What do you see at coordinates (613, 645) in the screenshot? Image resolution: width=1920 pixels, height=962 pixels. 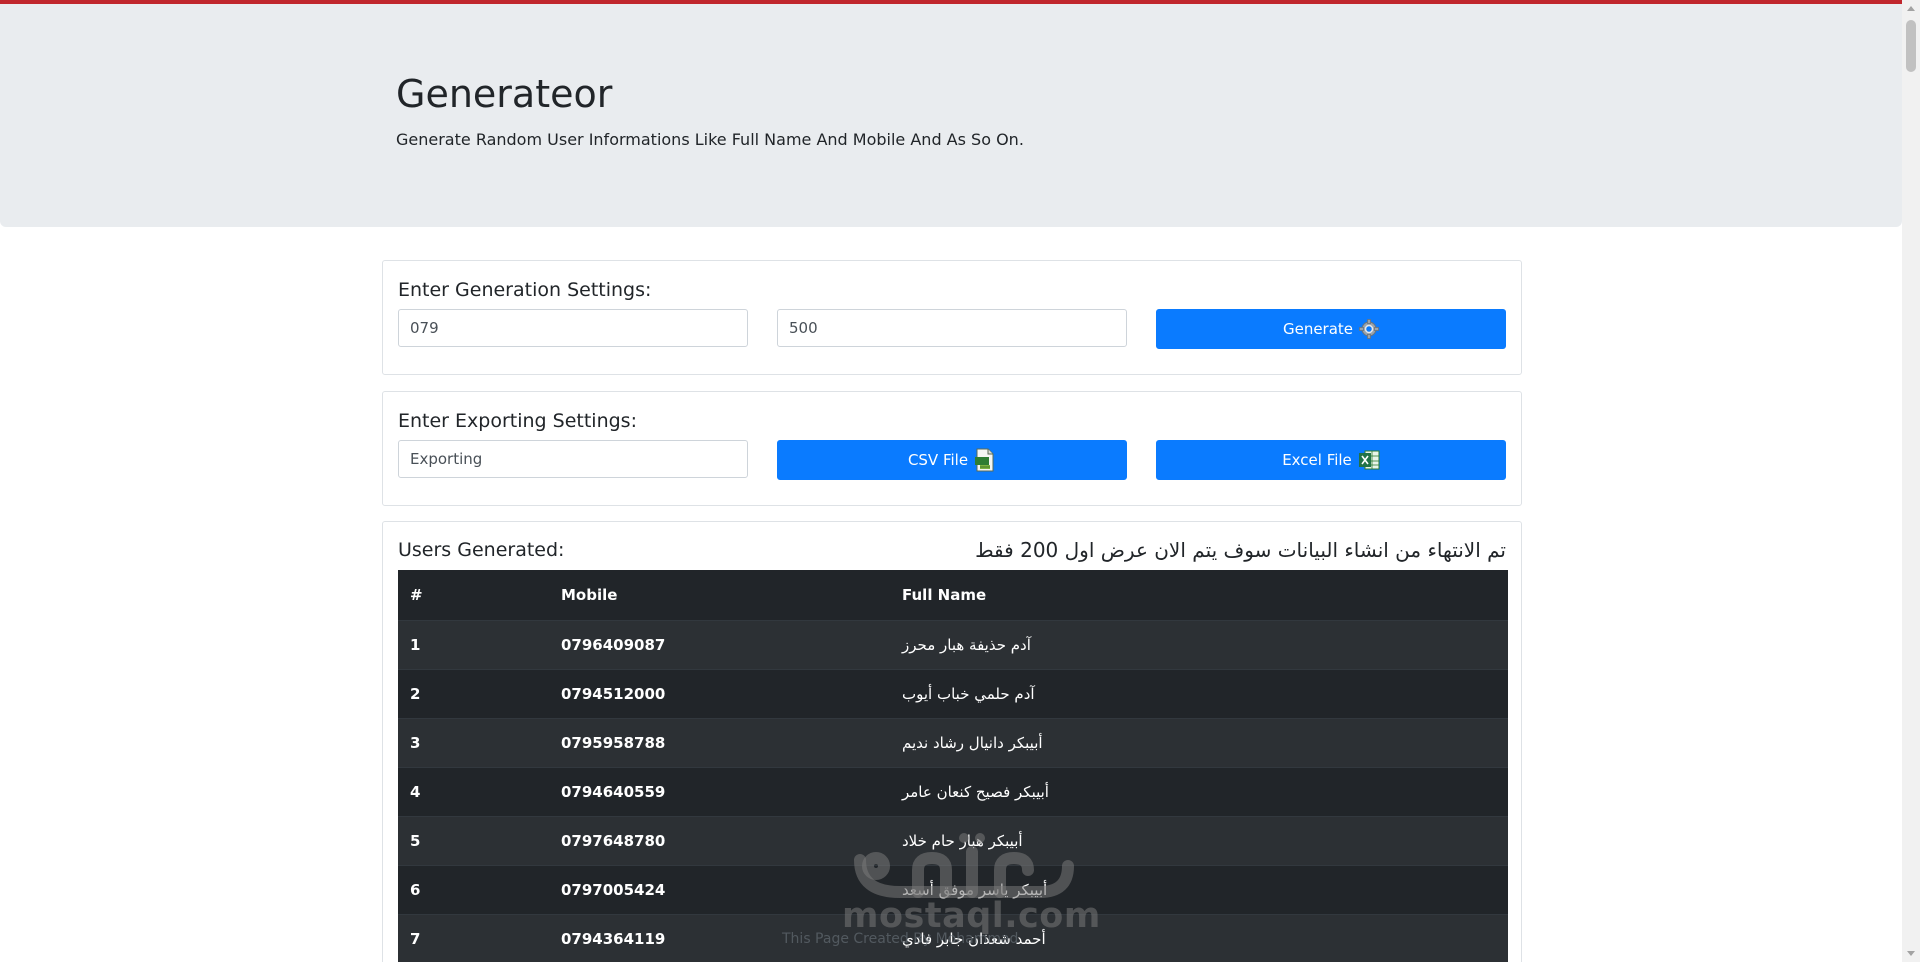 I see `row-mobile: 0796409087` at bounding box center [613, 645].